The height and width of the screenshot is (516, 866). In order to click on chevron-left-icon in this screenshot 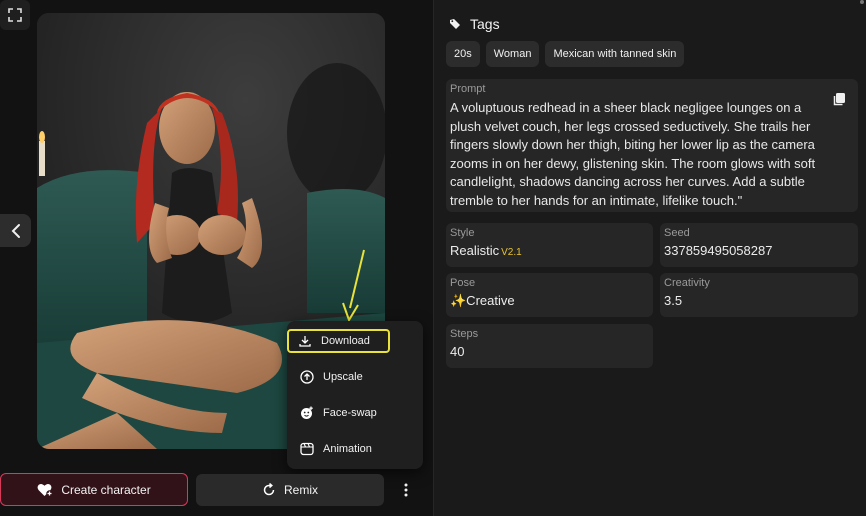, I will do `click(15, 230)`.